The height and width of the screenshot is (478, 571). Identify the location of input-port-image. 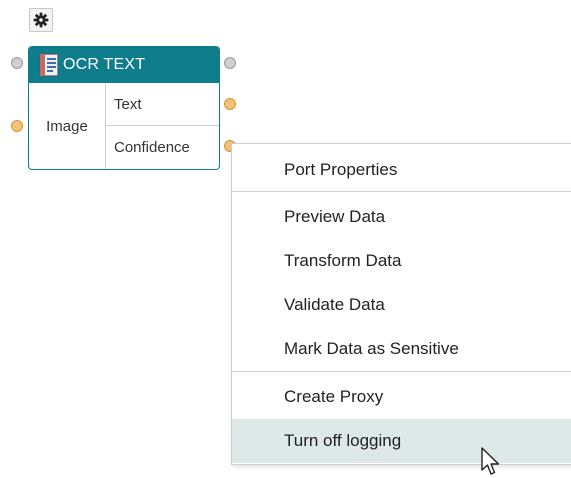
(17, 126).